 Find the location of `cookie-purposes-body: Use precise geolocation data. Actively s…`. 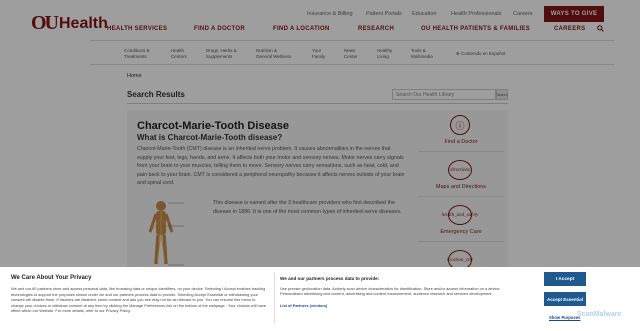

cookie-purposes-body: Use precise geolocation data. Actively s… is located at coordinates (390, 291).